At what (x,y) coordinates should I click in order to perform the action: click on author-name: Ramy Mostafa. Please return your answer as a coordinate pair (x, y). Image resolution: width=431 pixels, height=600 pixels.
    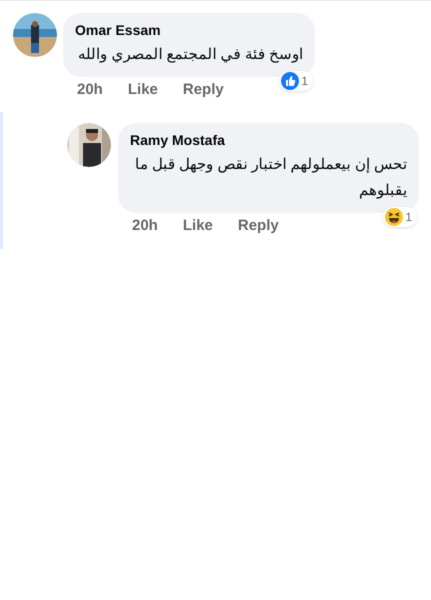
    Looking at the image, I should click on (177, 140).